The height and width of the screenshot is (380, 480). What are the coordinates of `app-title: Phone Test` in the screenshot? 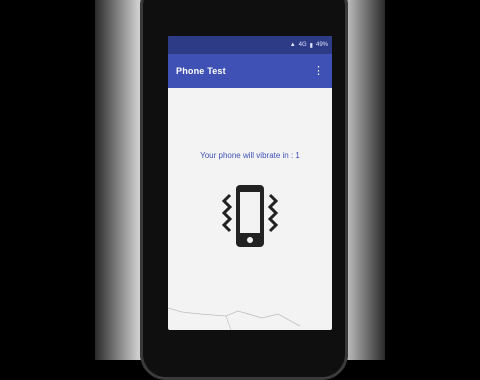 It's located at (201, 71).